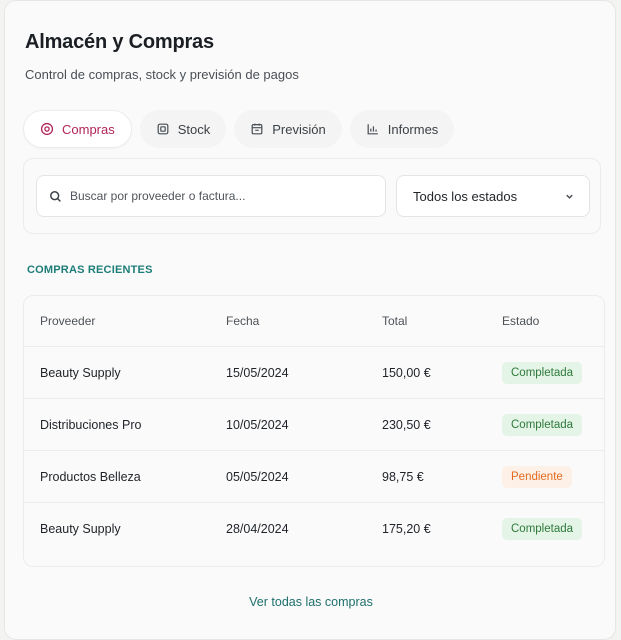  What do you see at coordinates (372, 129) in the screenshot?
I see `report-icon` at bounding box center [372, 129].